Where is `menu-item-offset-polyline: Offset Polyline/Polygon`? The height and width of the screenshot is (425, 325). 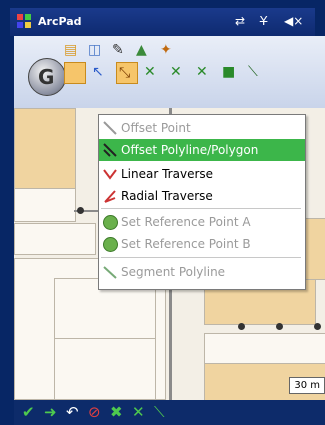
menu-item-offset-polyline: Offset Polyline/Polygon is located at coordinates (202, 150).